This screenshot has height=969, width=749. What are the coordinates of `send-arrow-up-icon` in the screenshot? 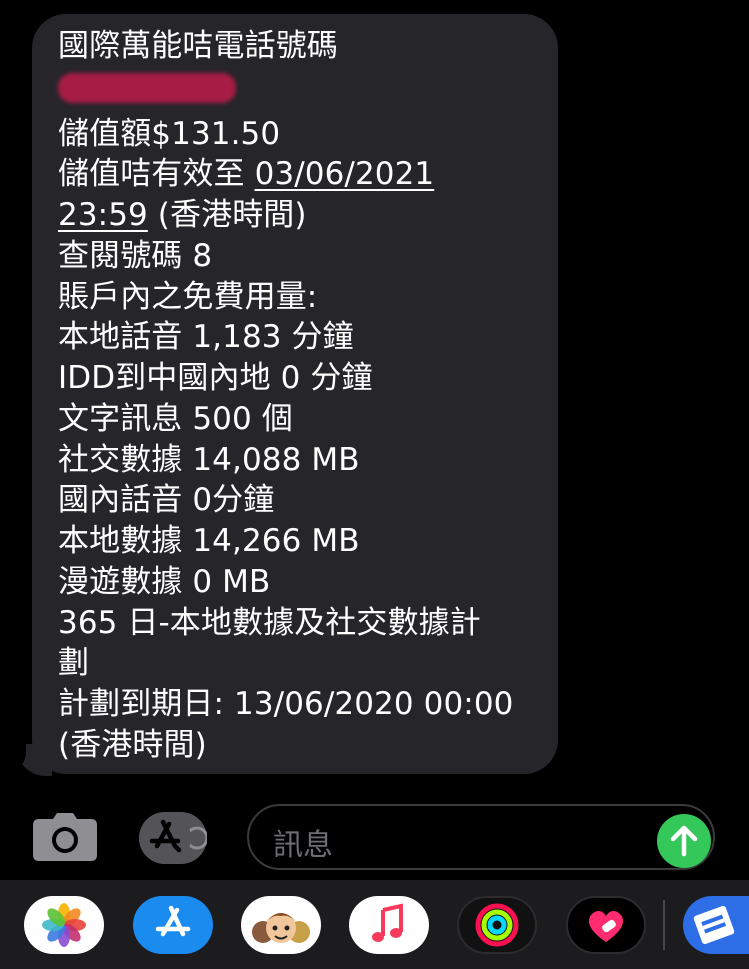 It's located at (684, 841).